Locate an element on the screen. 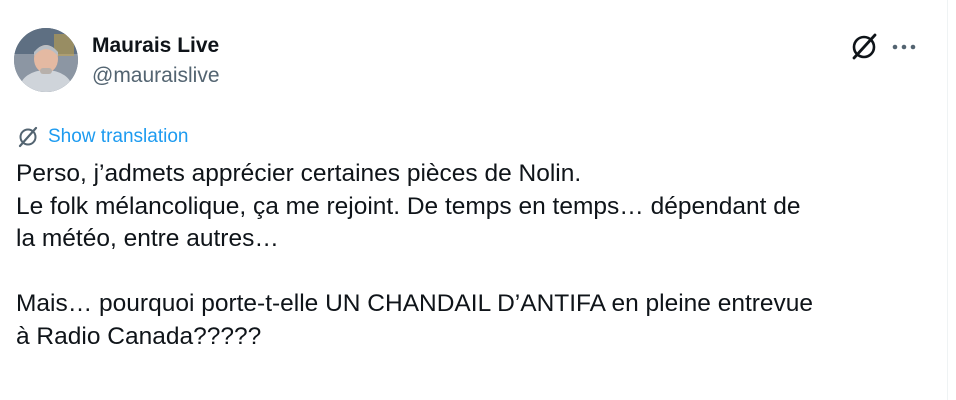 The height and width of the screenshot is (400, 956). avatar-photo-icon is located at coordinates (46, 60).